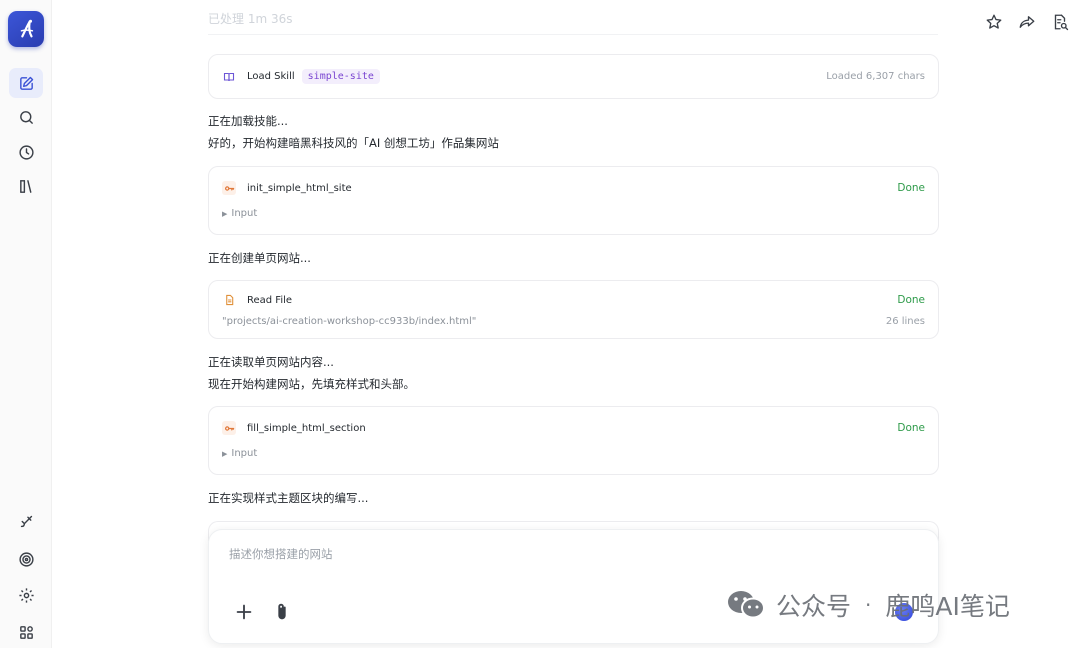 The image size is (1080, 648). I want to click on app-logo, so click(26, 29).